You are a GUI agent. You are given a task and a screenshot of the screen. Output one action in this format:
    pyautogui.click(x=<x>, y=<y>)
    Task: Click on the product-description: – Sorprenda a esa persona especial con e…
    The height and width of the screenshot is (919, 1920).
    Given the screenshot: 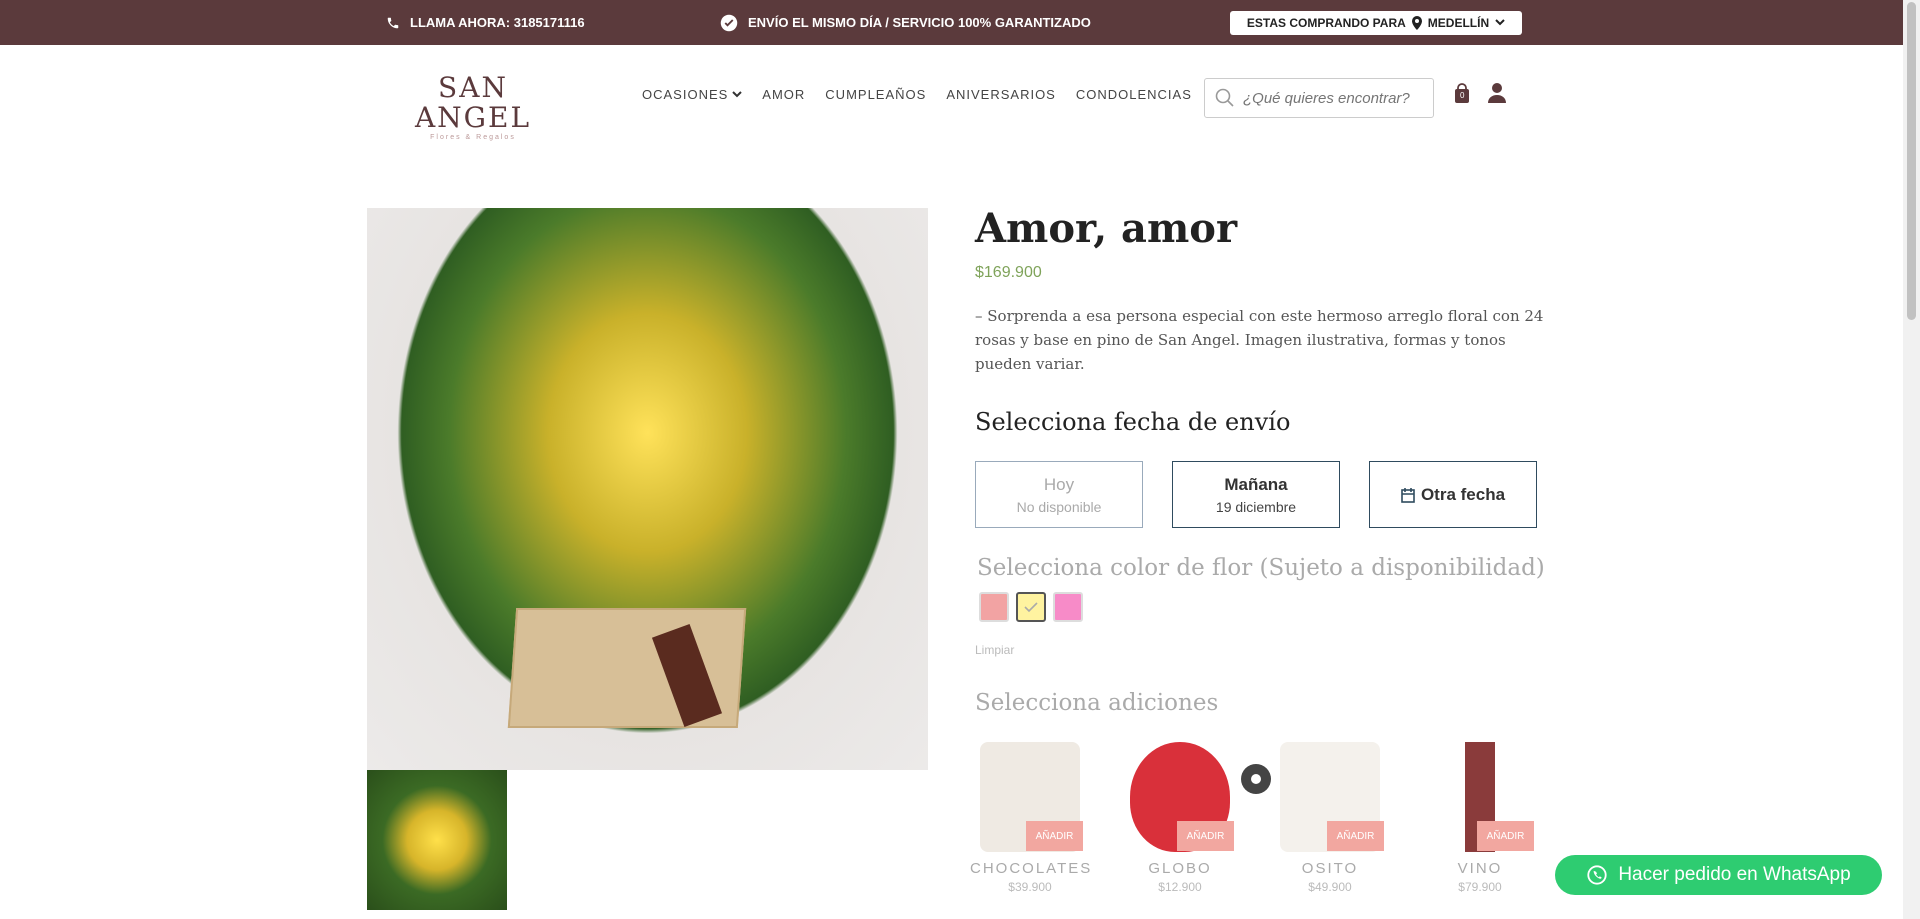 What is the action you would take?
    pyautogui.click(x=1259, y=340)
    